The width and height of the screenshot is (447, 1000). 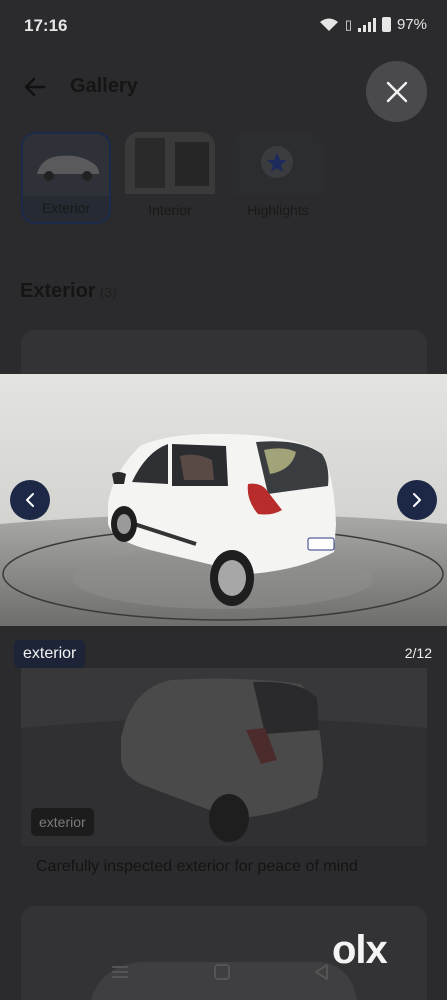 I want to click on status-time: 17:16, so click(x=46, y=25).